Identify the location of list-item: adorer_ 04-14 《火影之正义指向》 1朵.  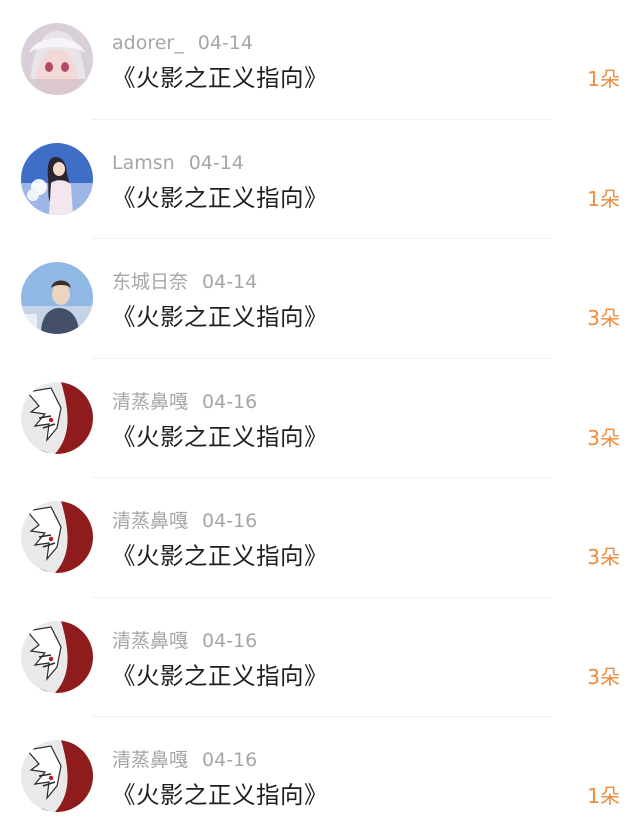
(320, 60).